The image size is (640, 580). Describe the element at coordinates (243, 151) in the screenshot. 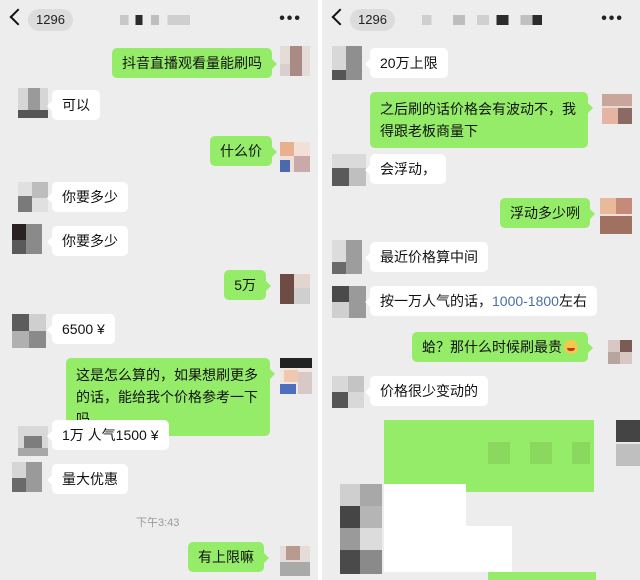

I see `message-bubble-outgoing: 什么价` at that location.